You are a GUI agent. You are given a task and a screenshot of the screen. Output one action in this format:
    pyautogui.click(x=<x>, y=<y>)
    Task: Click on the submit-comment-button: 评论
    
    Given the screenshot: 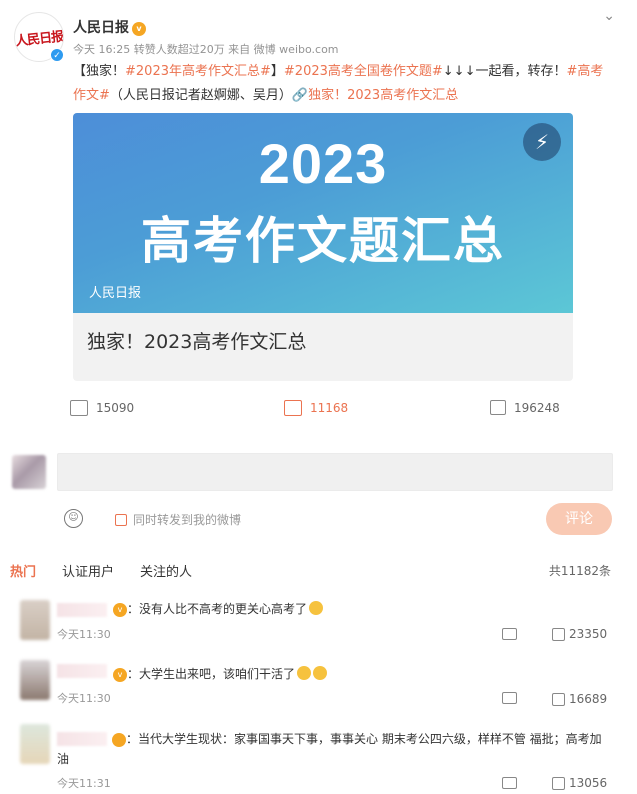 What is the action you would take?
    pyautogui.click(x=579, y=519)
    